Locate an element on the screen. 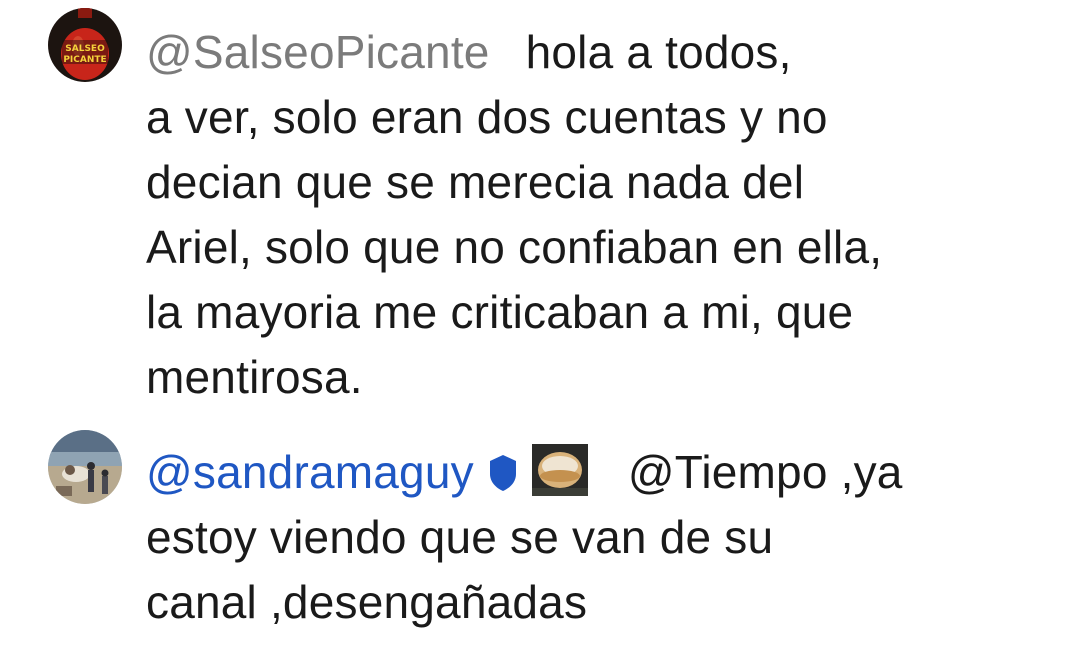 Image resolution: width=1080 pixels, height=648 pixels. salseo-picante-bottle-icon: SALSEO PICANTE is located at coordinates (85, 45).